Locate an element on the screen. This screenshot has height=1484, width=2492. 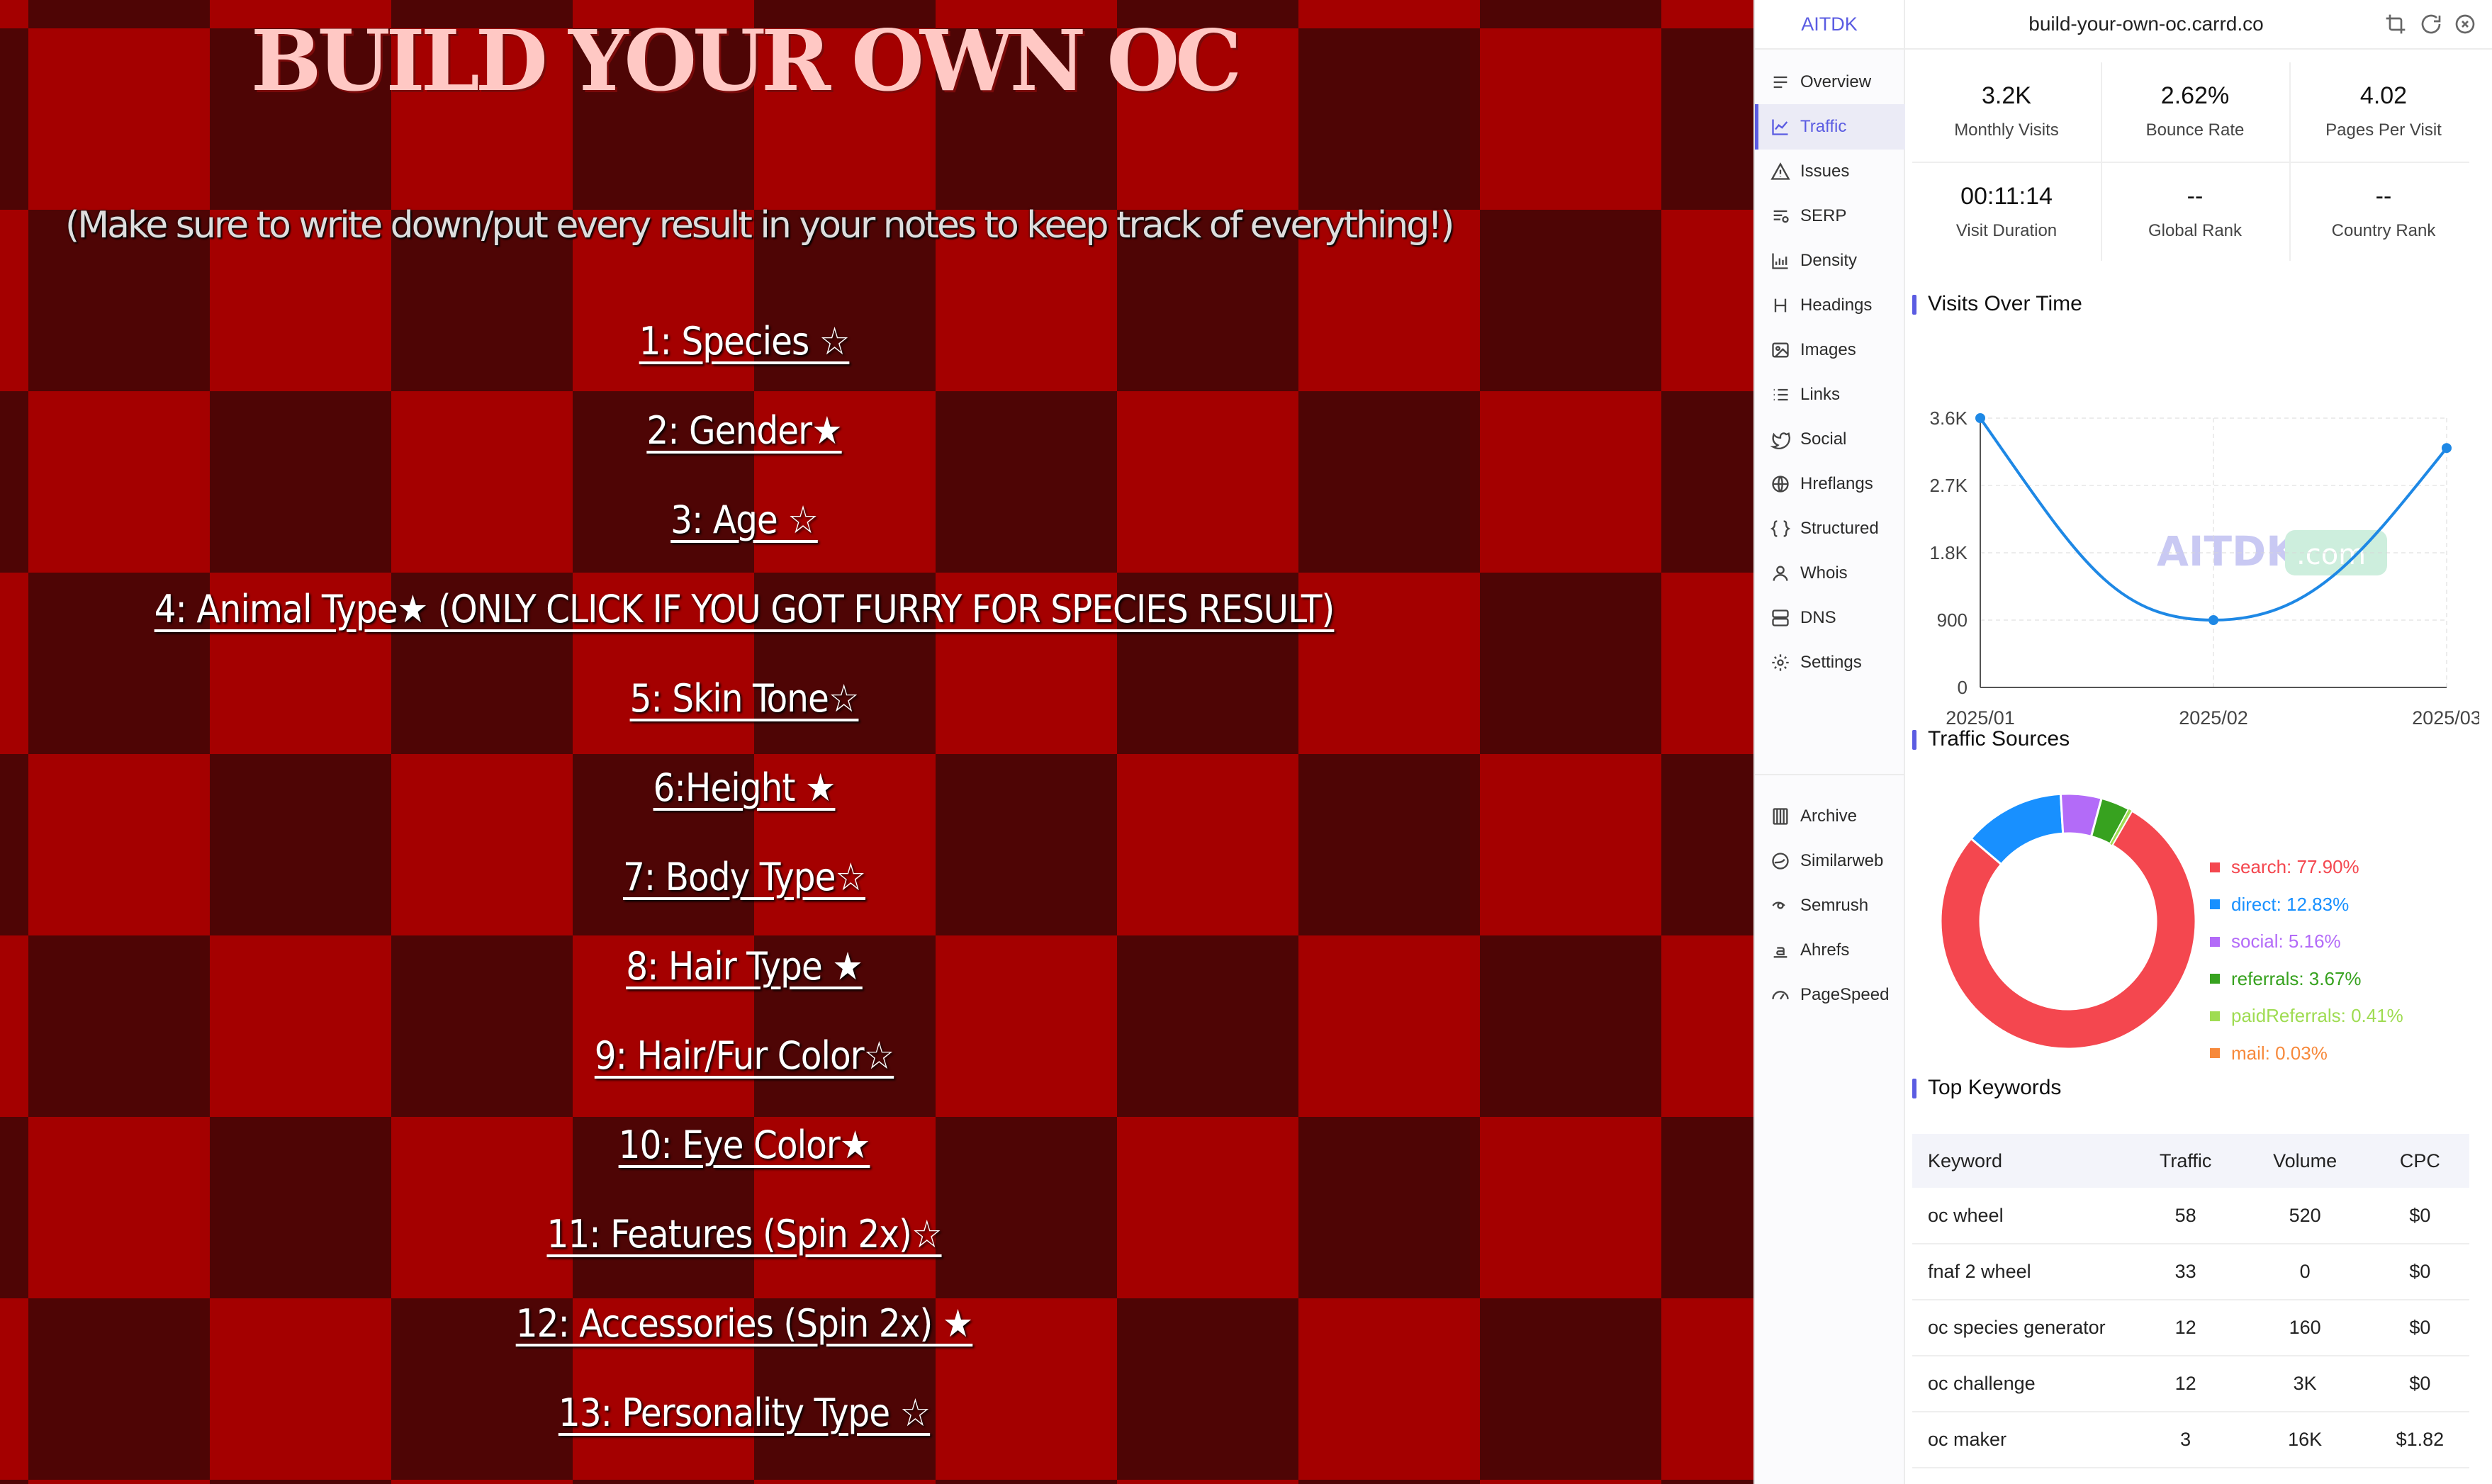
watermark-text: AITDK is located at coordinates (2228, 551).